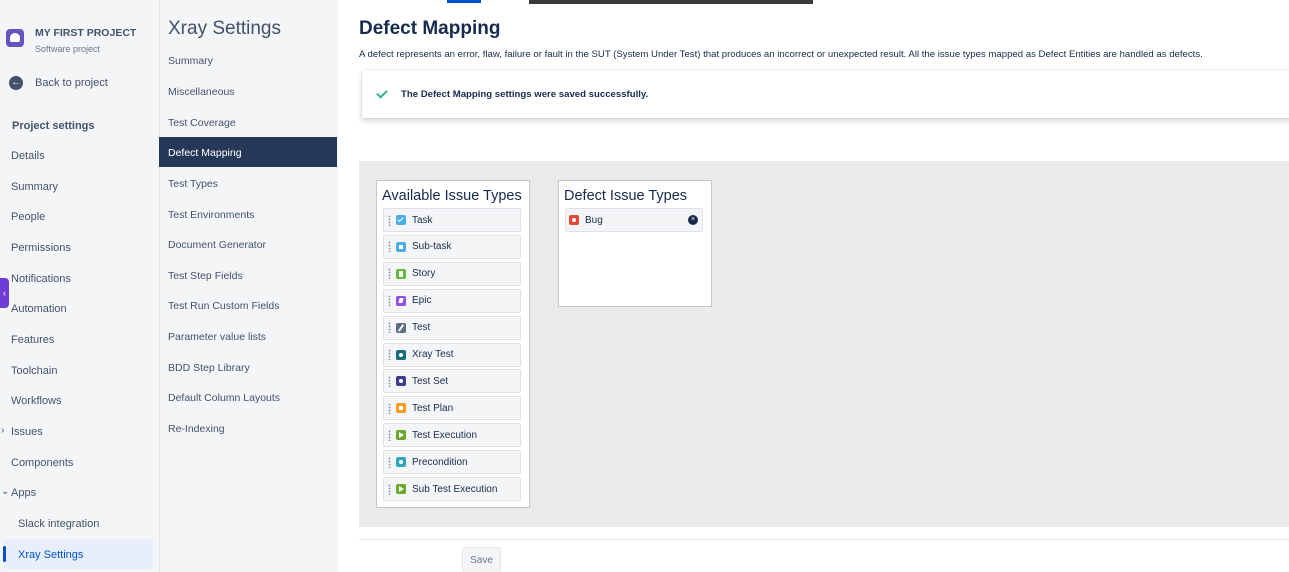 The height and width of the screenshot is (572, 1289). I want to click on xray-nav-test-types: Test Types, so click(193, 184).